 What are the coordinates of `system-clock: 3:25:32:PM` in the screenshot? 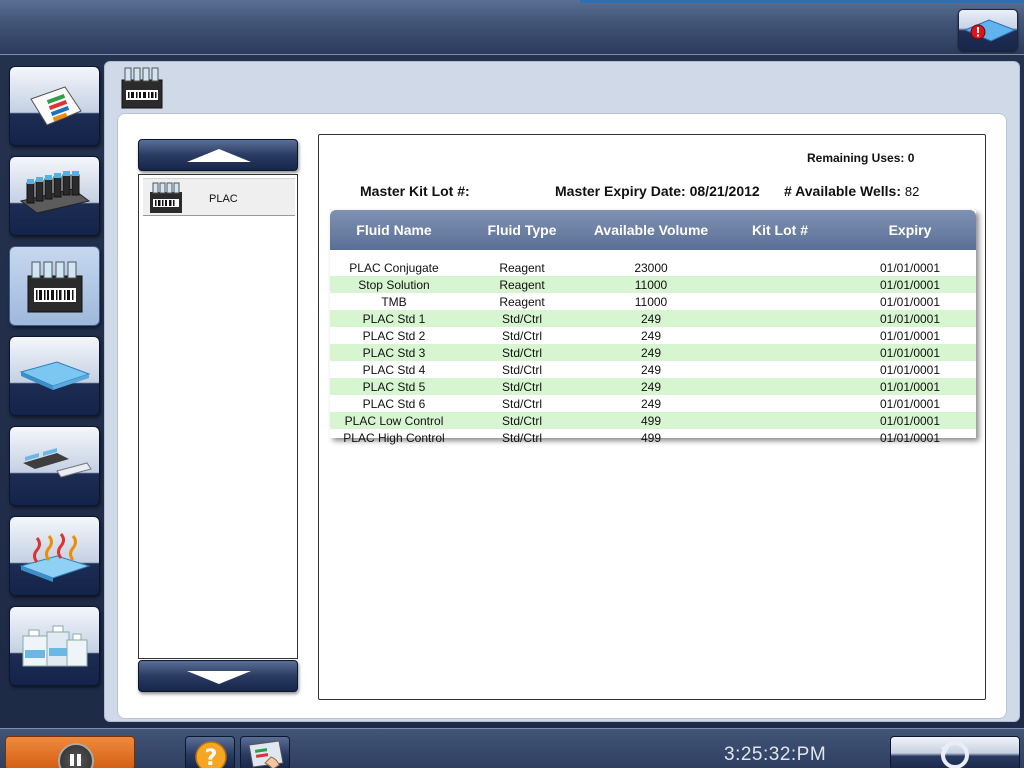 It's located at (775, 754).